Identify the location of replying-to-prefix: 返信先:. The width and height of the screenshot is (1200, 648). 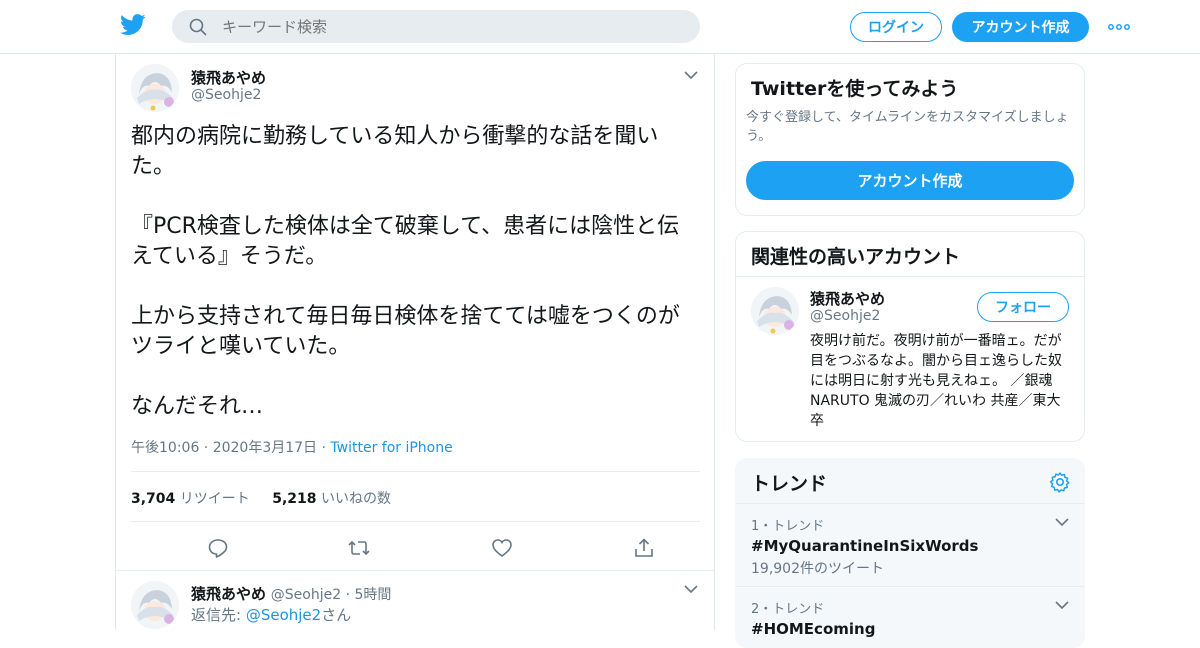
(218, 615).